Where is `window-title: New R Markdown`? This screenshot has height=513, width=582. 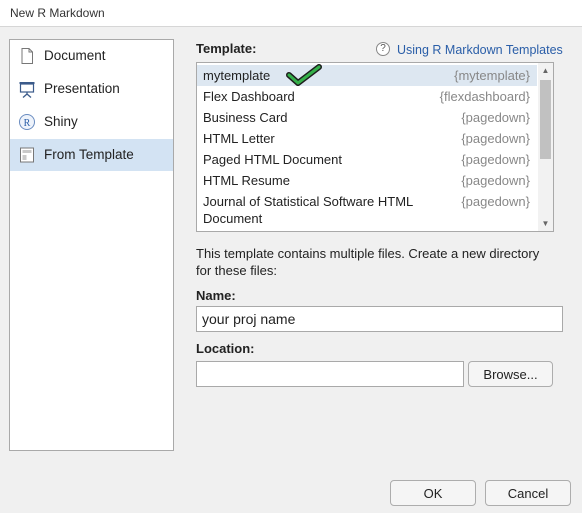
window-title: New R Markdown is located at coordinates (57, 13).